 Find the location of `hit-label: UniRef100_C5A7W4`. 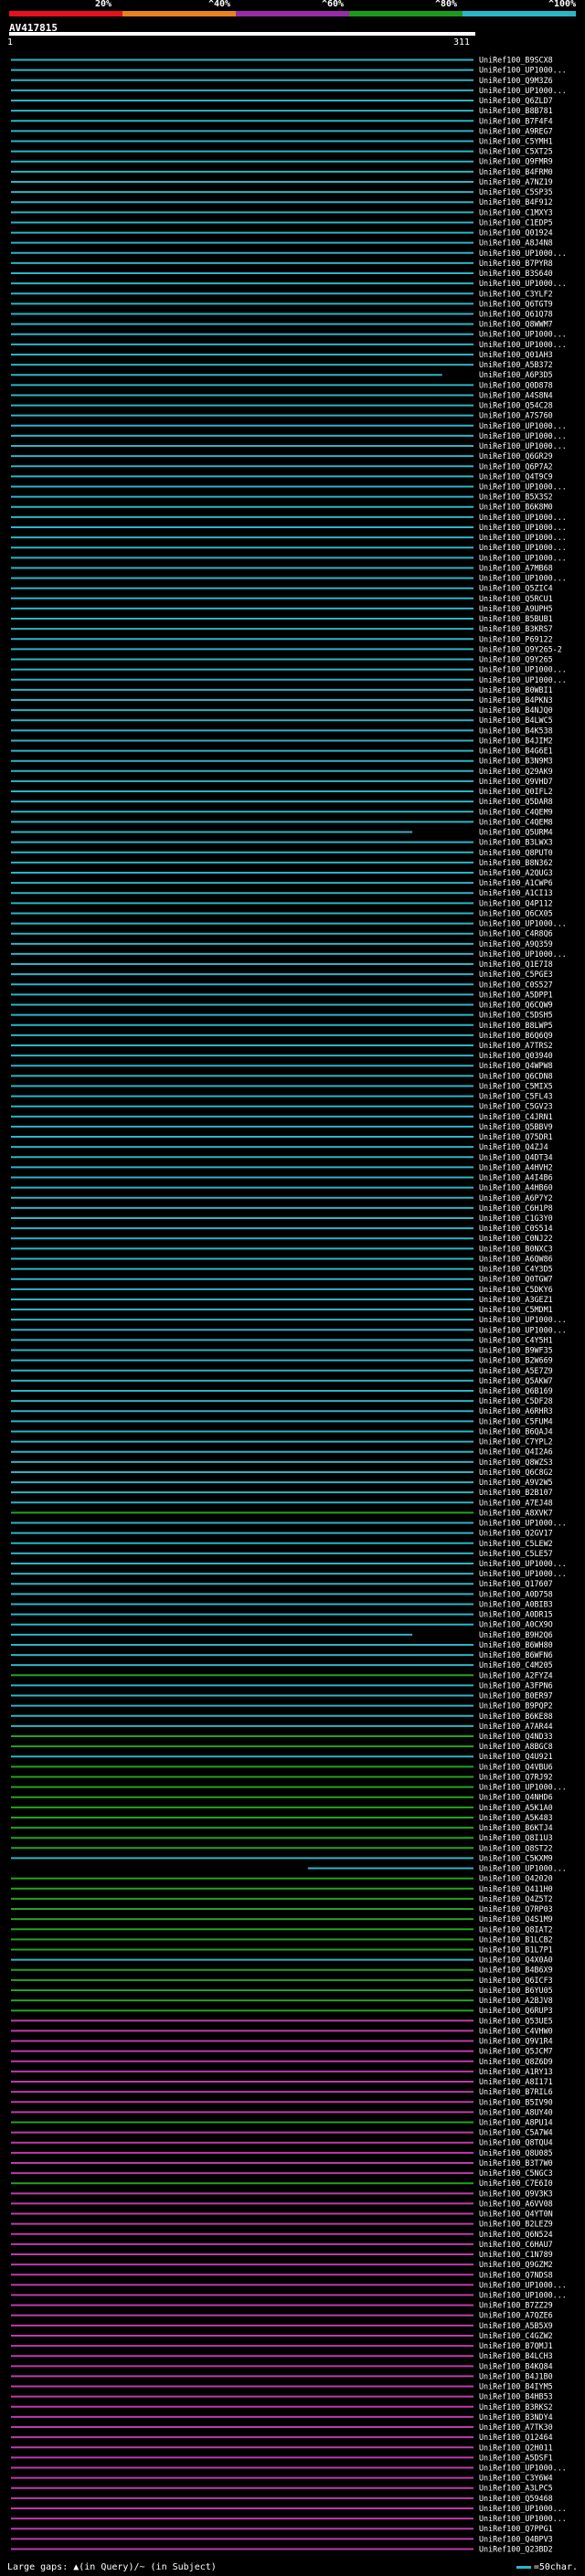

hit-label: UniRef100_C5A7W4 is located at coordinates (516, 2132).